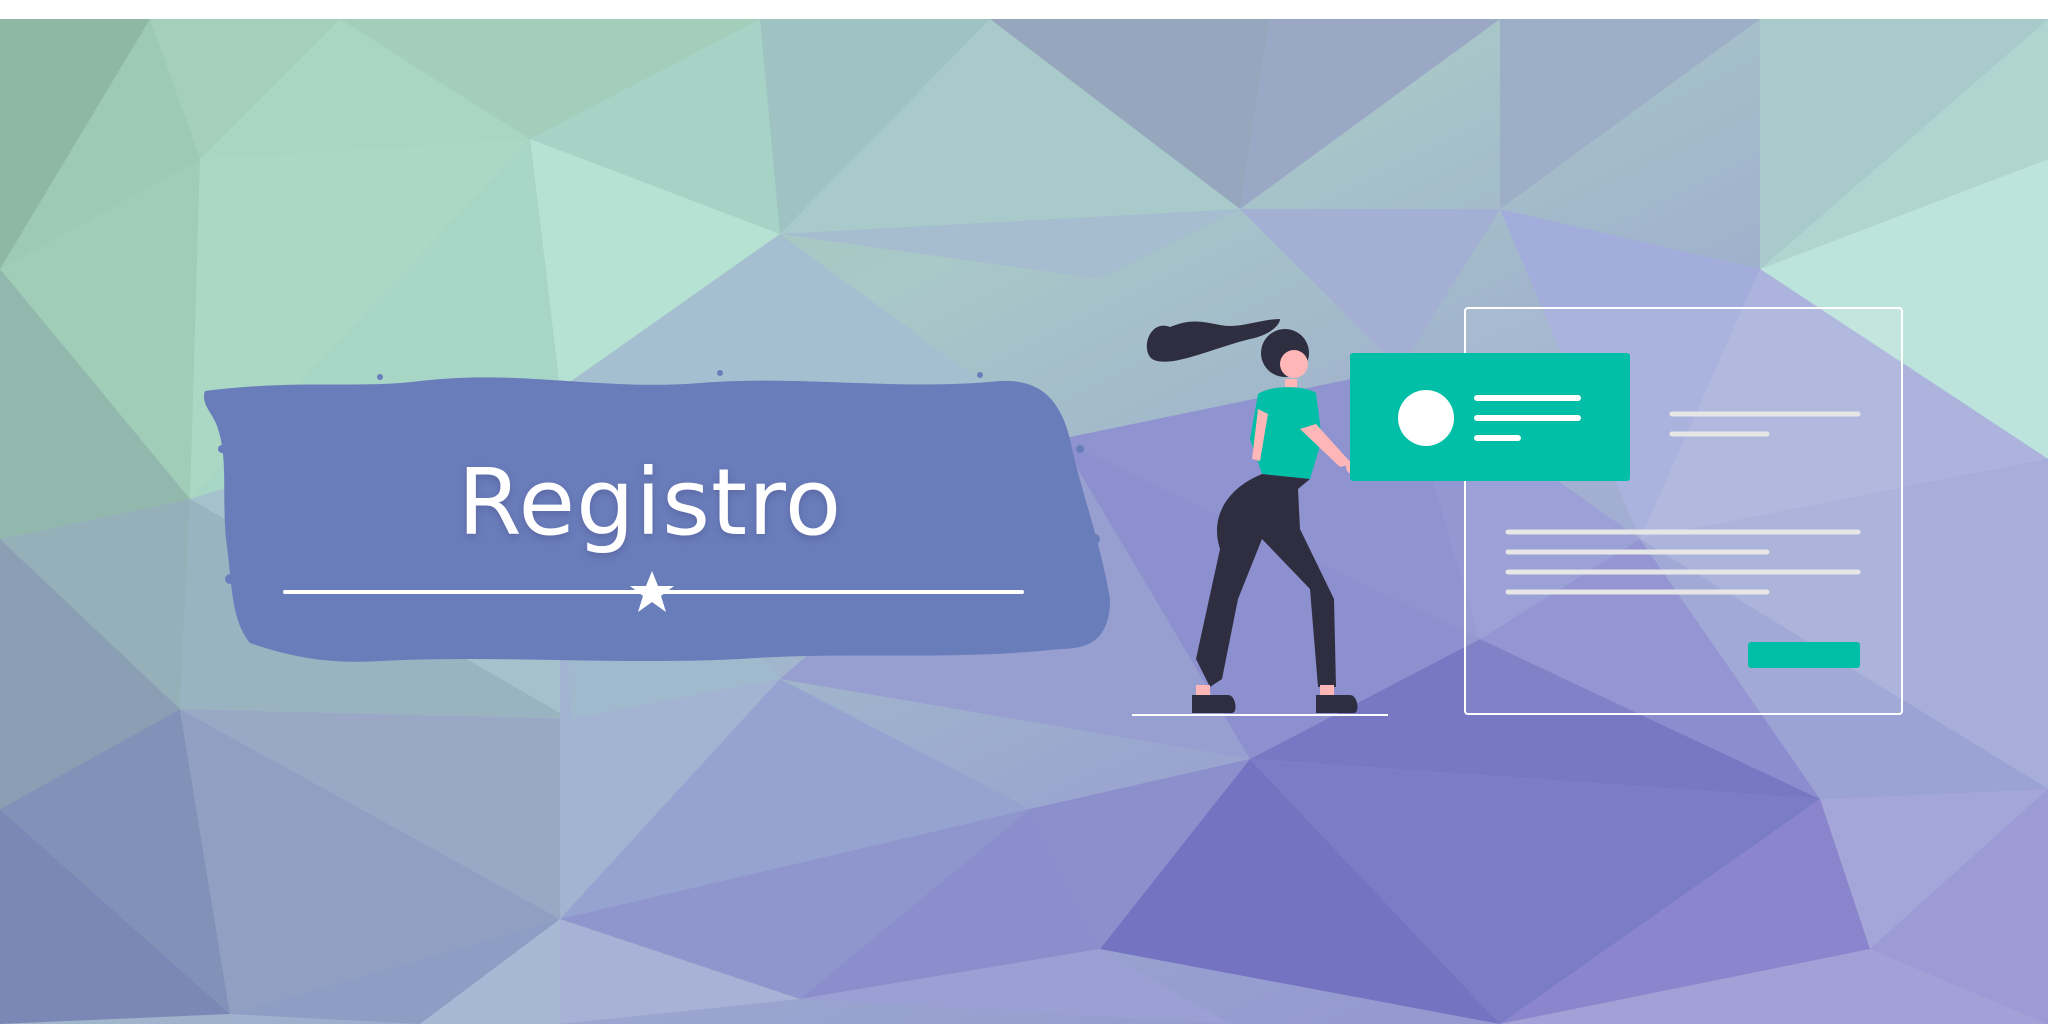 Image resolution: width=2048 pixels, height=1024 pixels. Describe the element at coordinates (1804, 655) in the screenshot. I see `form-submit-shape` at that location.